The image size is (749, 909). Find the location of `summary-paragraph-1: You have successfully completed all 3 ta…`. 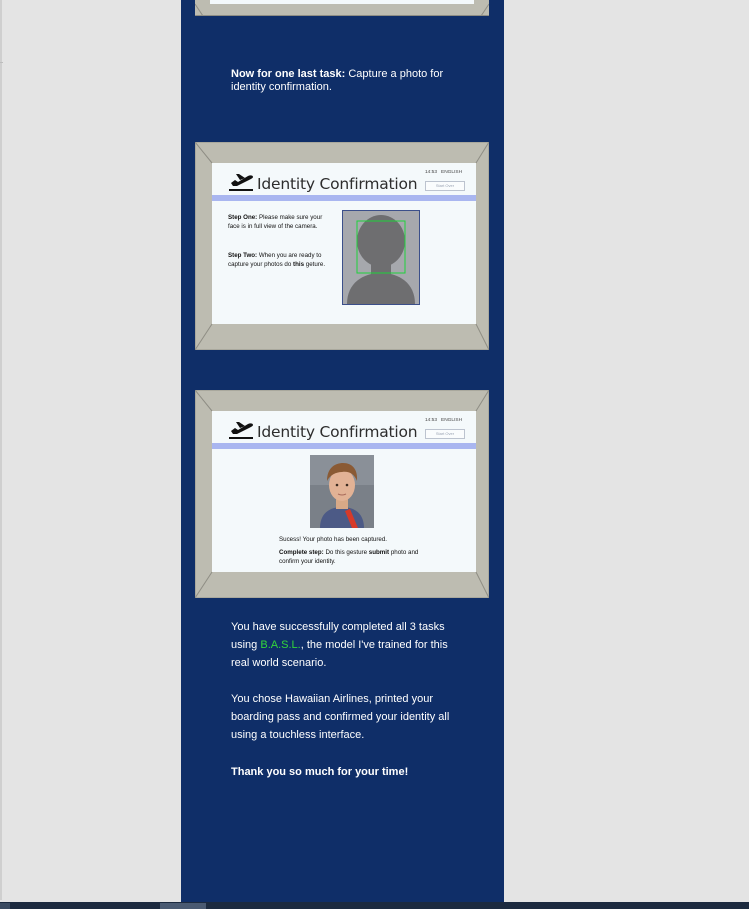

summary-paragraph-1: You have successfully completed all 3 ta… is located at coordinates (339, 645).